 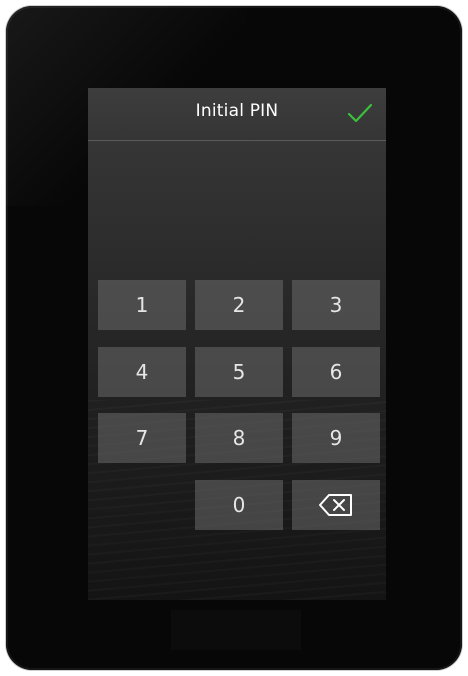 What do you see at coordinates (336, 305) in the screenshot?
I see `key-3: 3` at bounding box center [336, 305].